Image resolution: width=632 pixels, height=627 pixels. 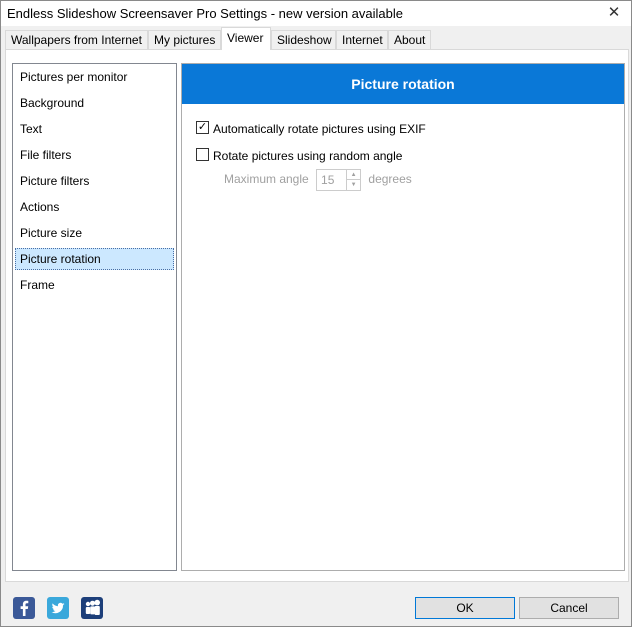 I want to click on nav-item-actions: Actions, so click(x=94, y=207).